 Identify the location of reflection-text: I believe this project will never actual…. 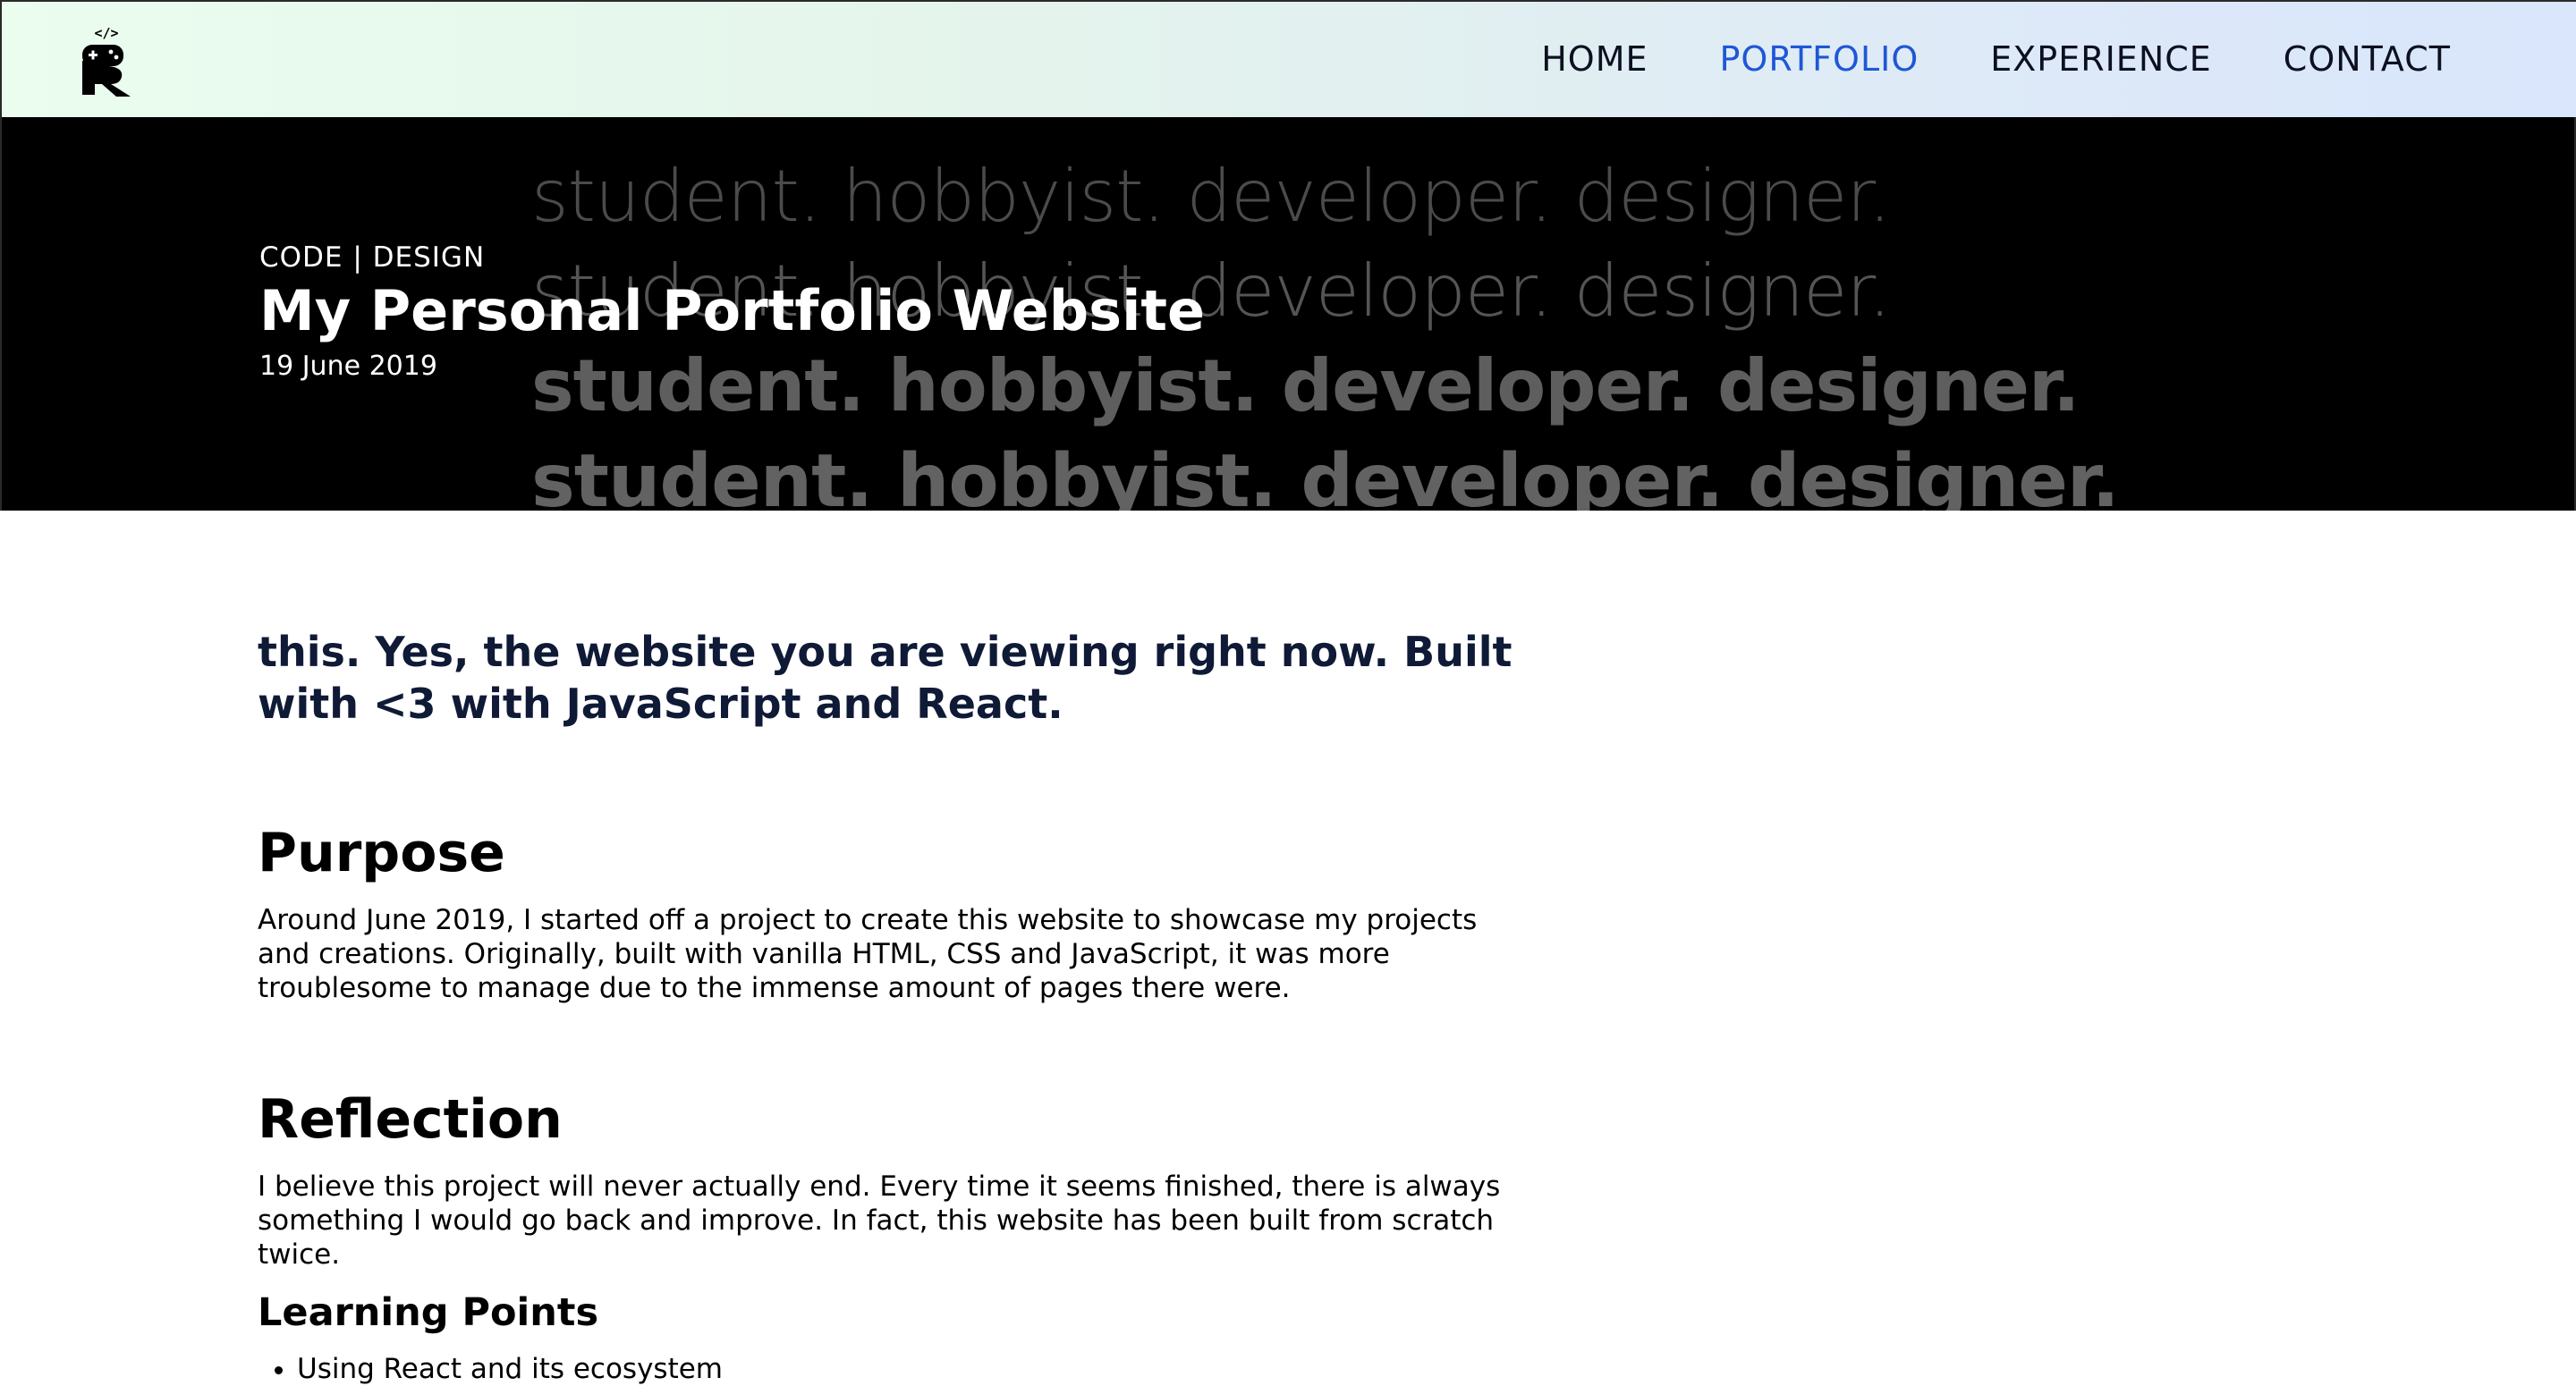
(879, 1220).